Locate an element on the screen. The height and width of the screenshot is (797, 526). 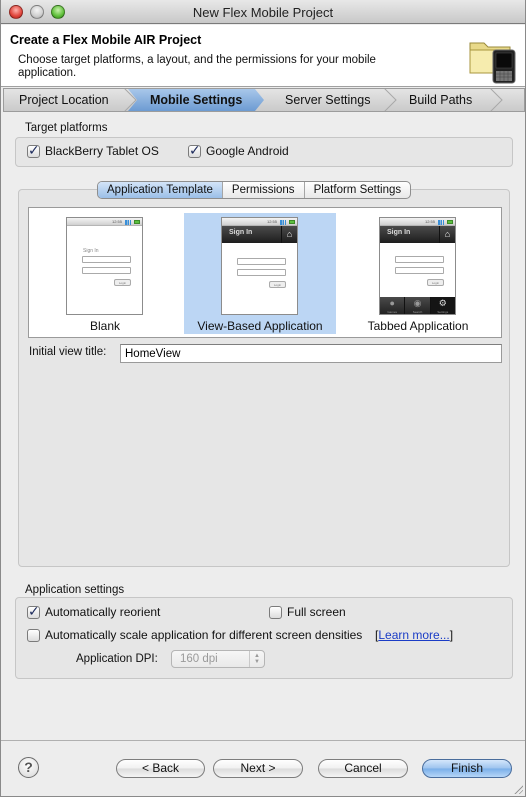
step-project-location: Project Location is located at coordinates (66, 100).